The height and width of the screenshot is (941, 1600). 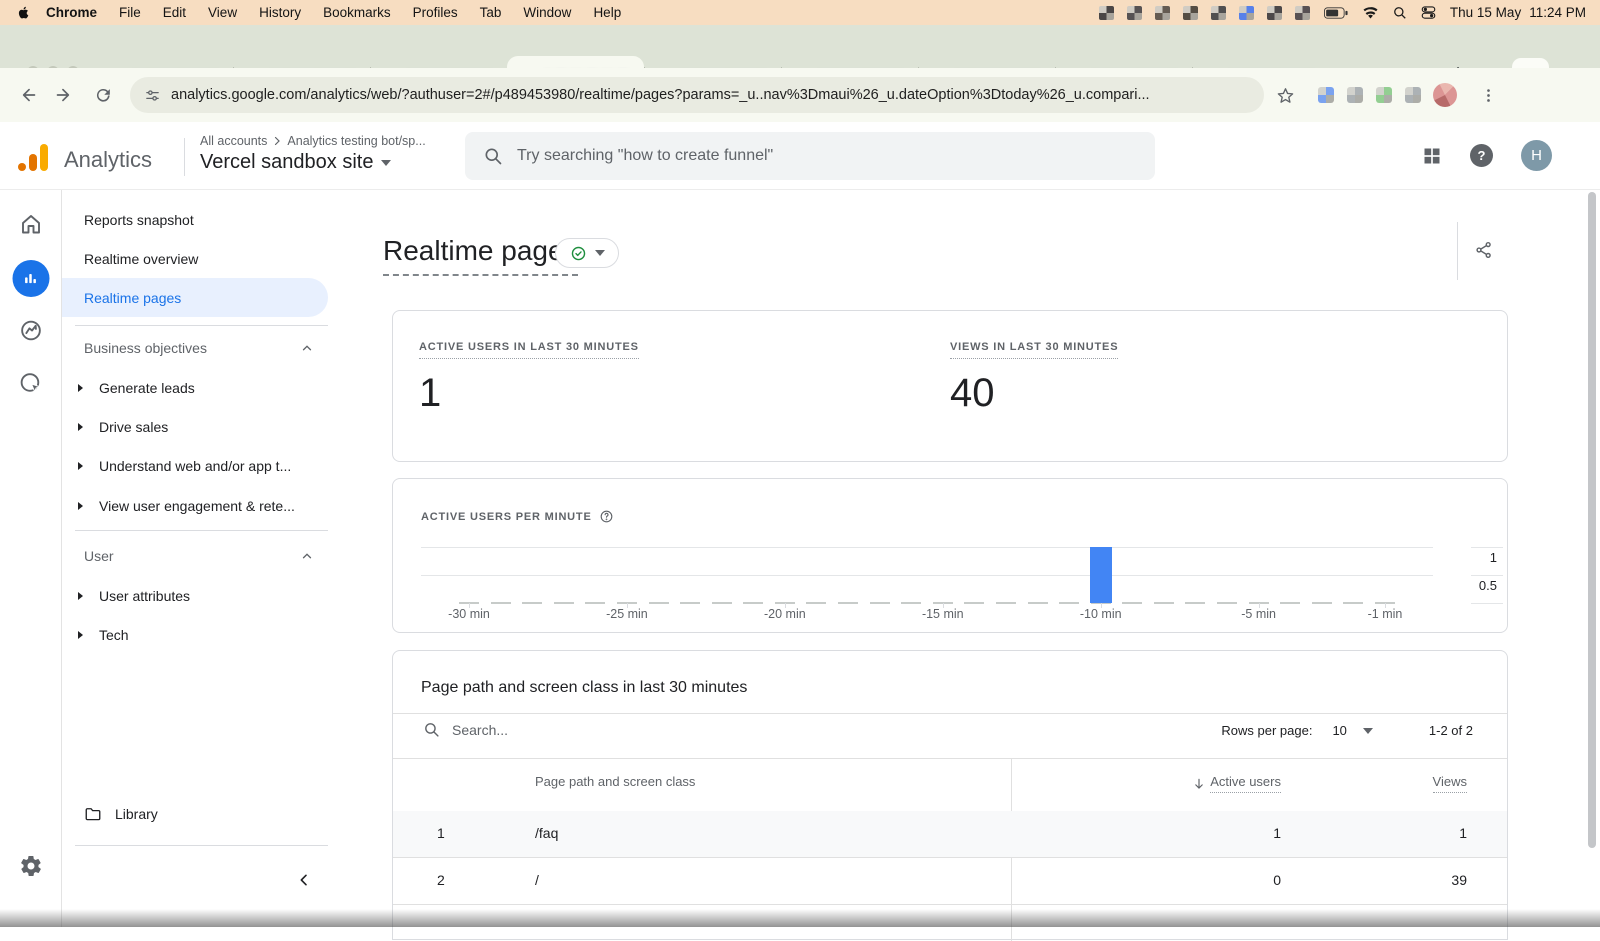 What do you see at coordinates (130, 12) in the screenshot?
I see `menu-file: File` at bounding box center [130, 12].